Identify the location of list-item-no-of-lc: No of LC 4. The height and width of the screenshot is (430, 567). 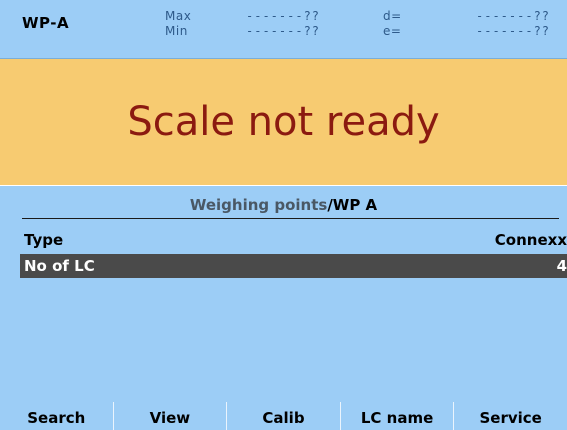
(293, 266).